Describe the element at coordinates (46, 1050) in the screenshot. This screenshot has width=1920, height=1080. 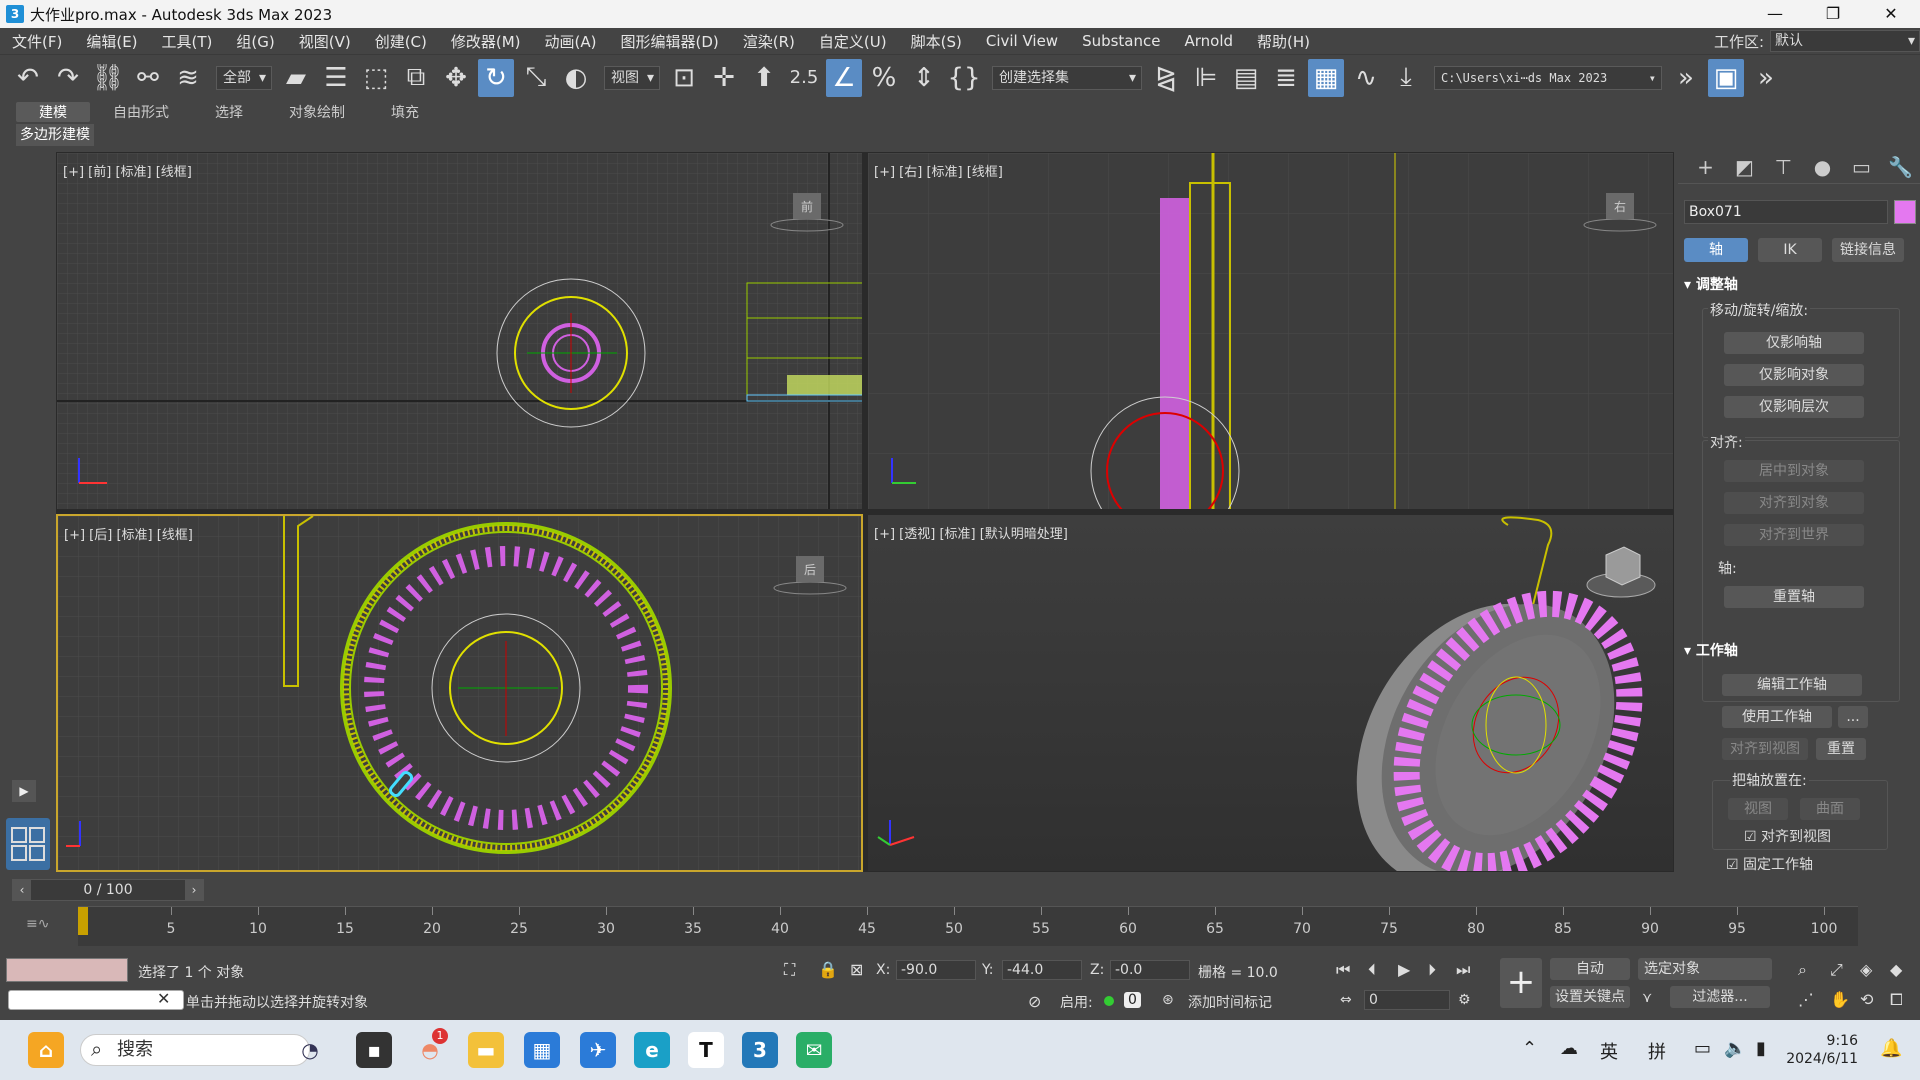
I see `start-button-icon: ⌂` at that location.